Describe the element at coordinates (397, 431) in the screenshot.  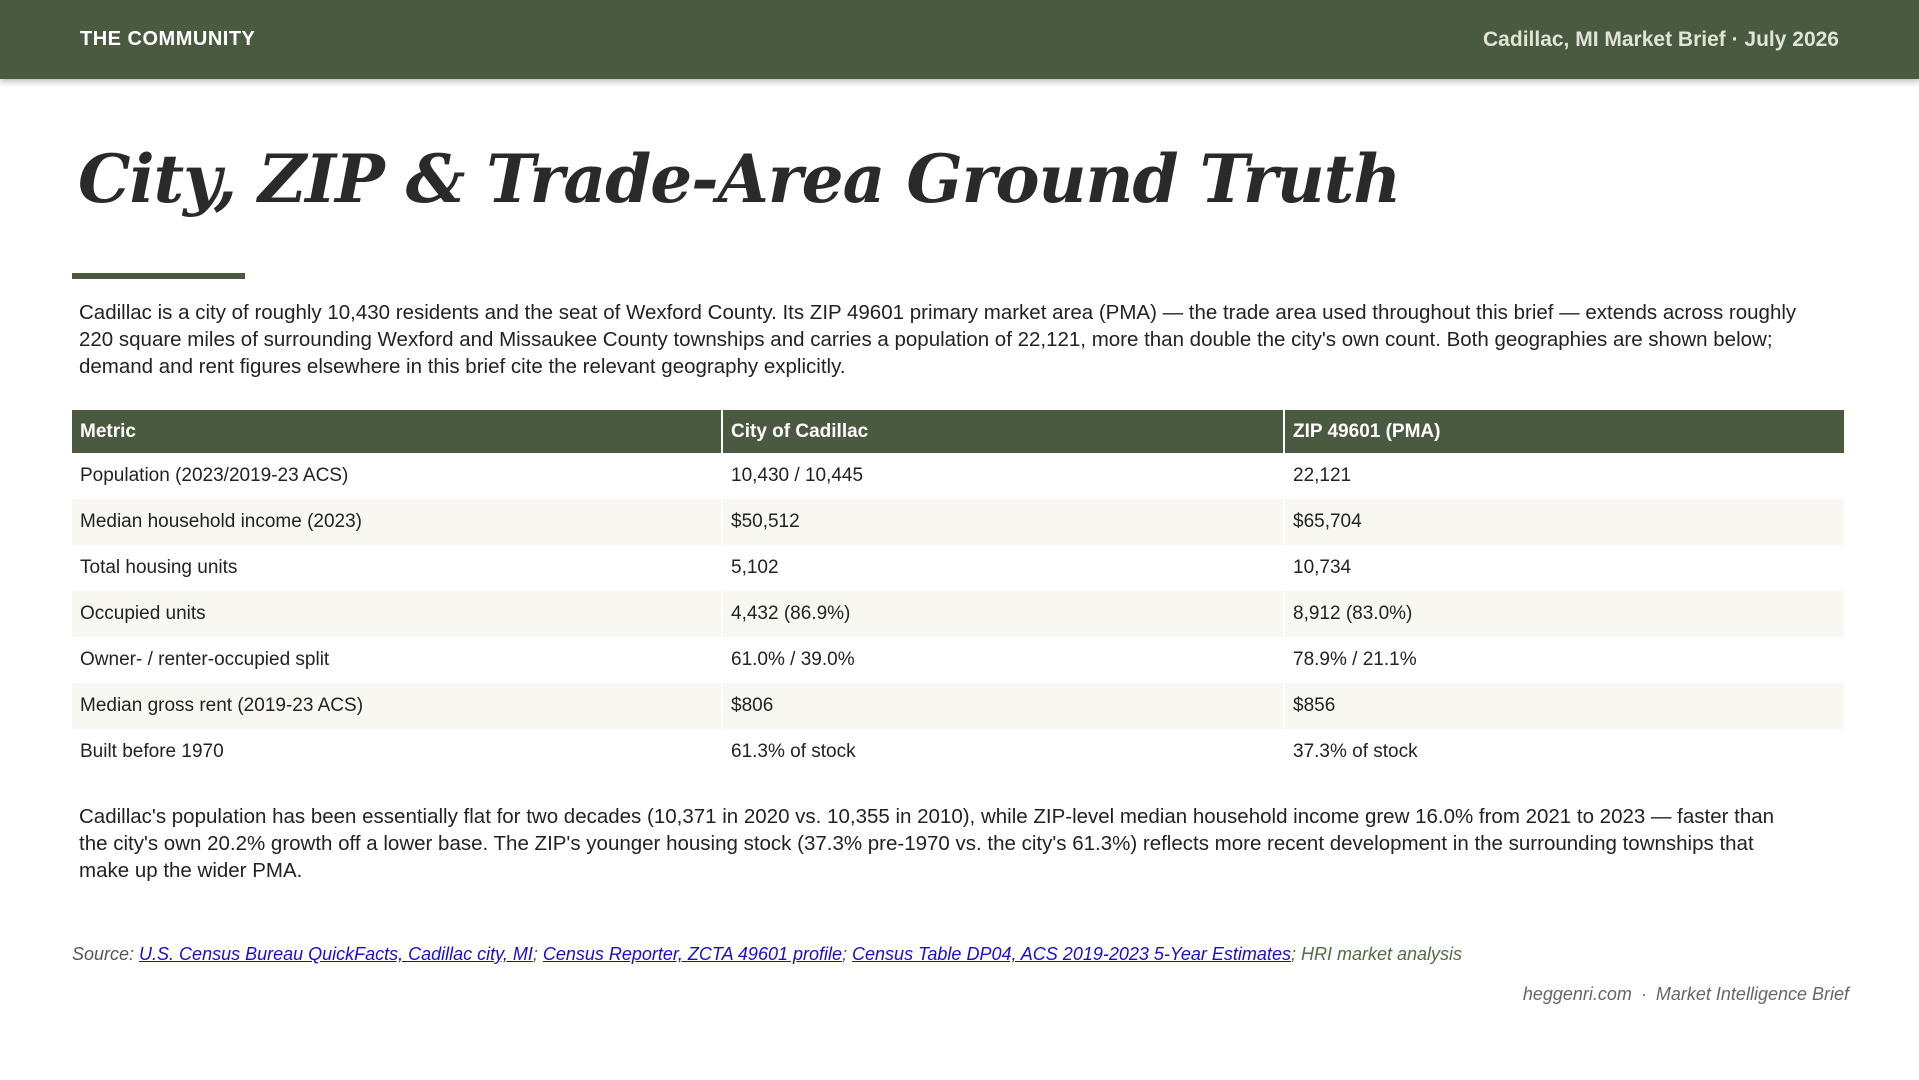
I see `column-header-metric: Metric` at that location.